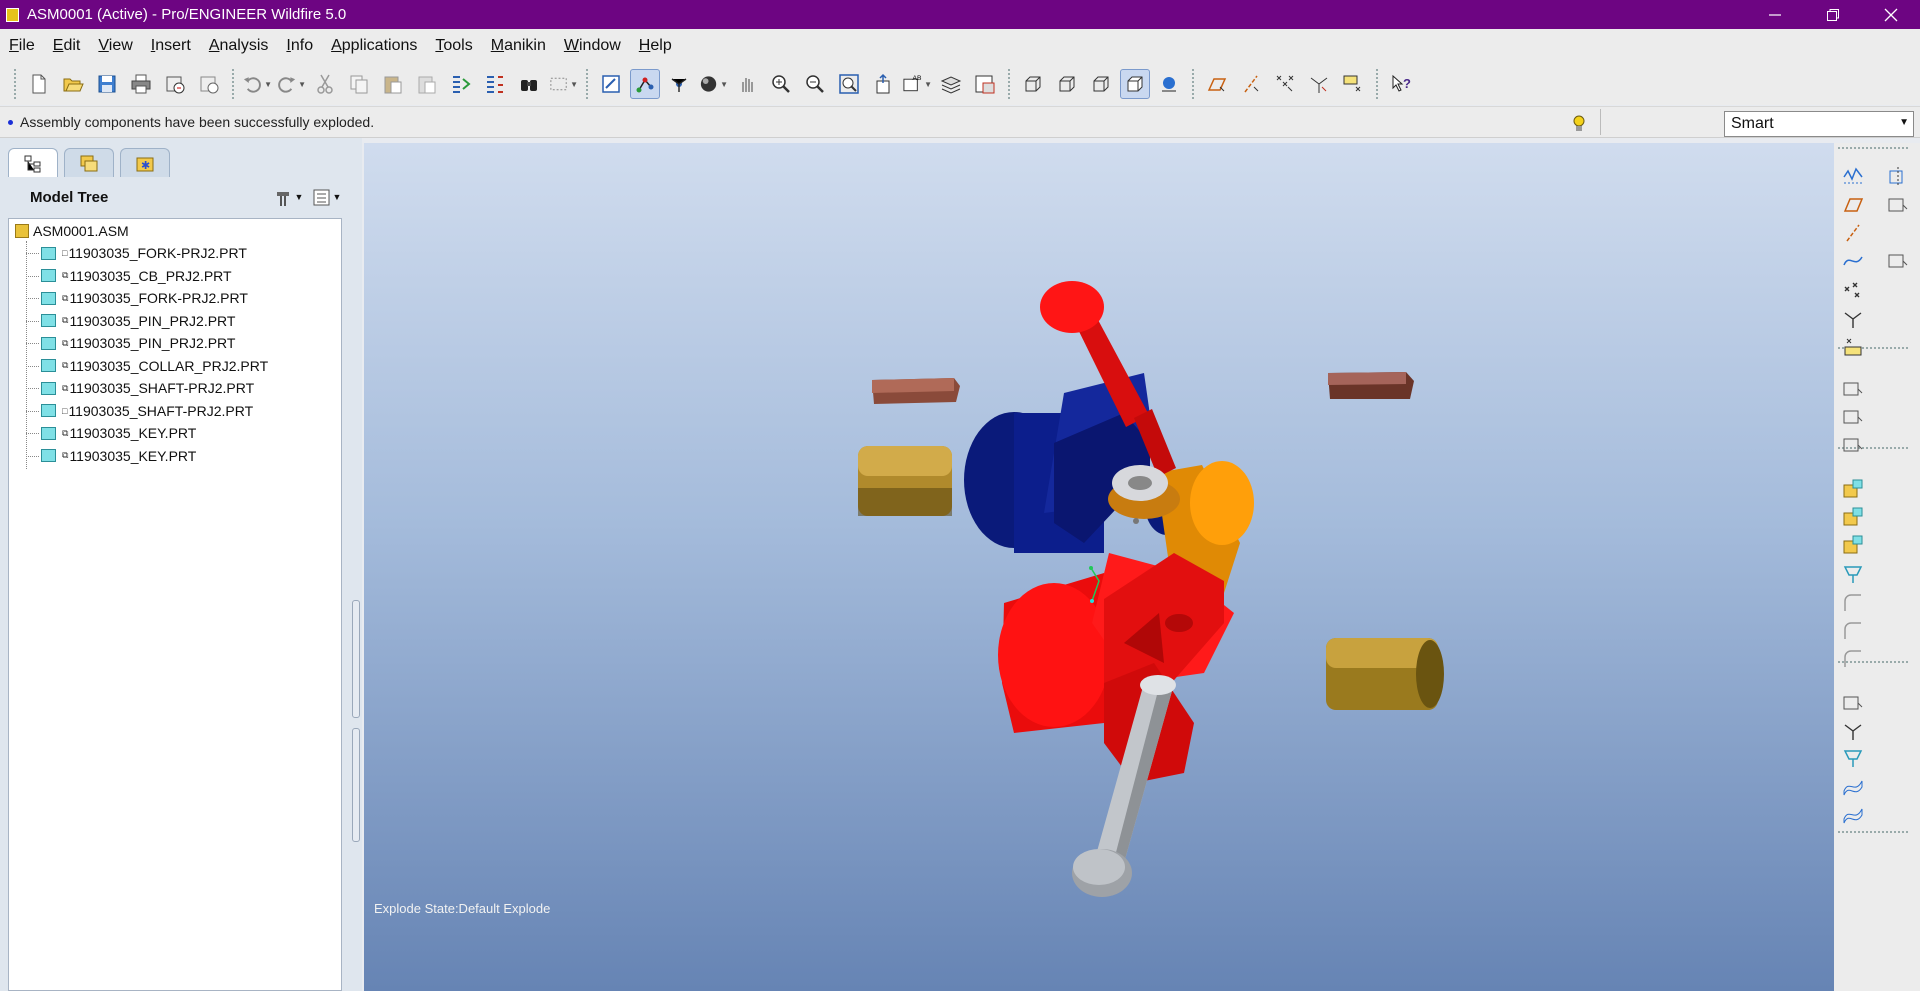 Image resolution: width=1920 pixels, height=991 pixels. What do you see at coordinates (257, 84) in the screenshot?
I see `undo-button: ▼` at bounding box center [257, 84].